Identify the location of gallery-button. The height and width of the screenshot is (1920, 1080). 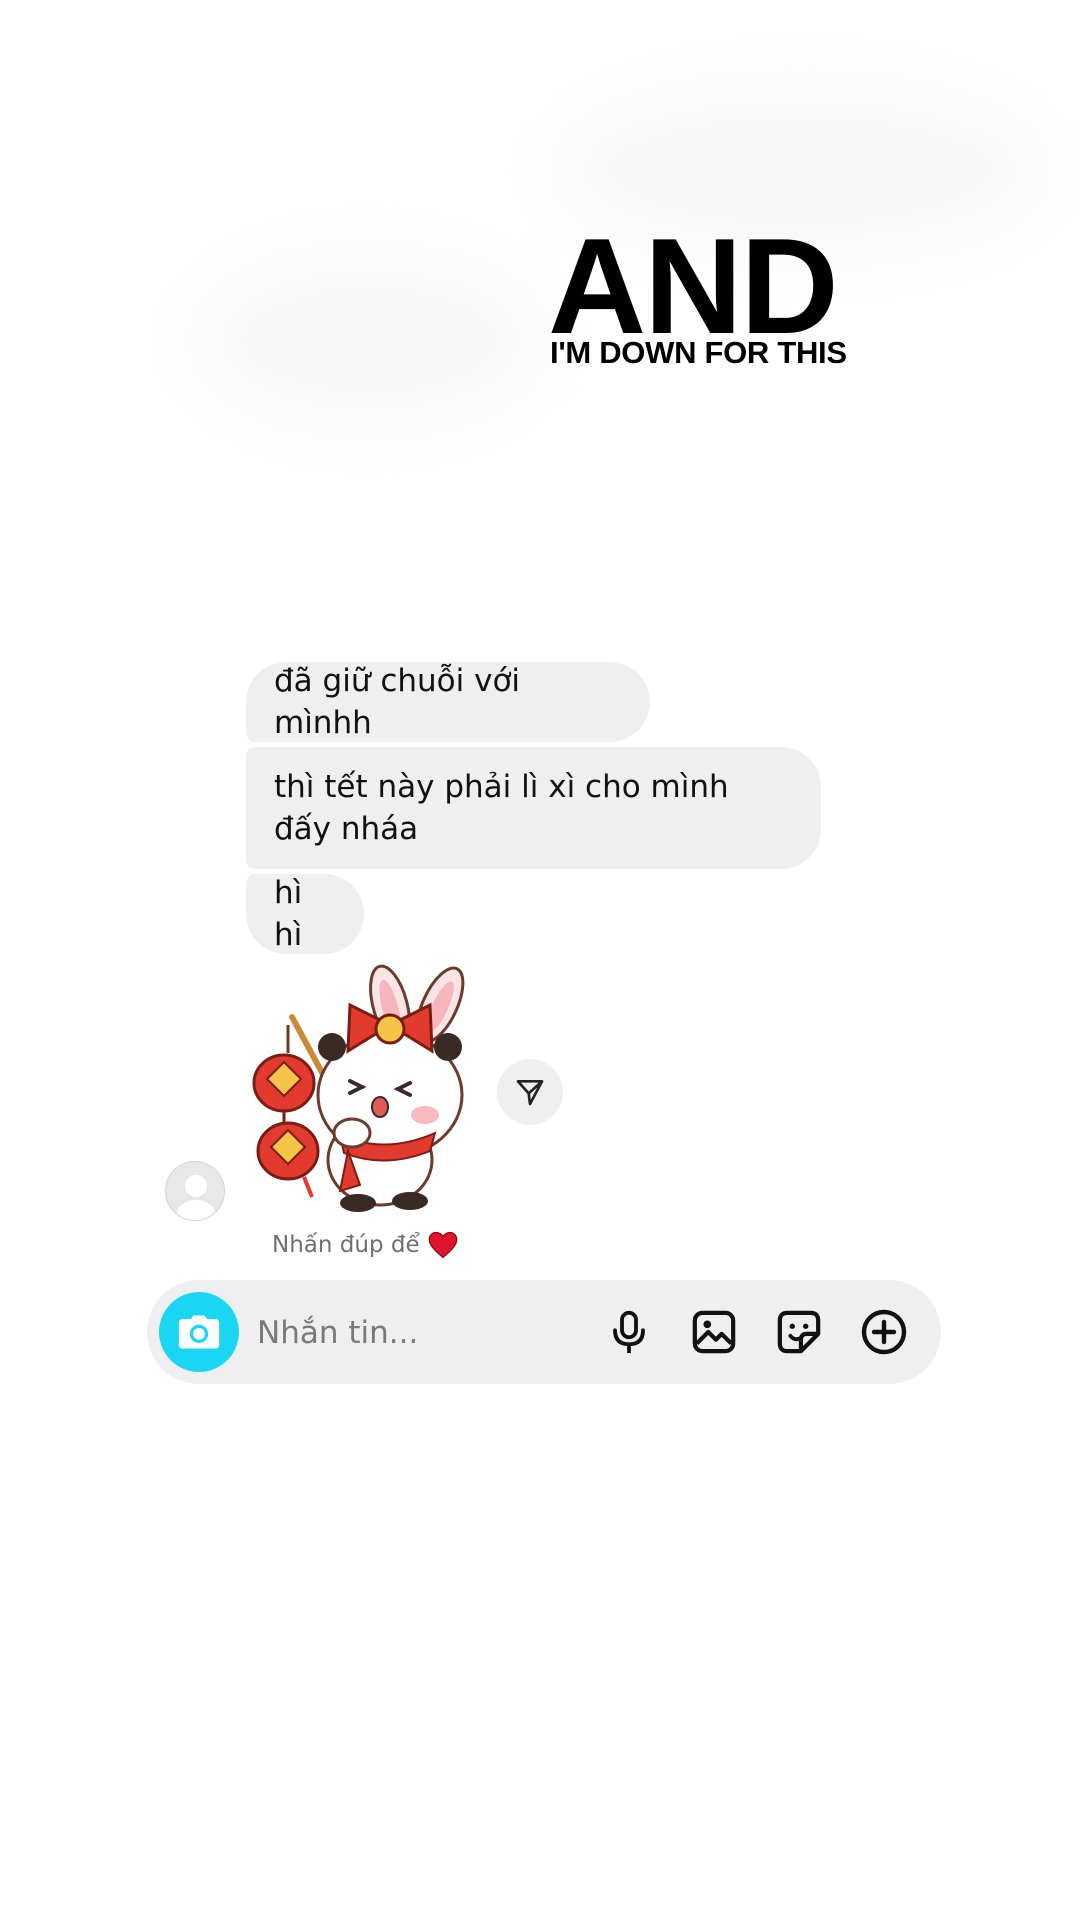
(714, 1332).